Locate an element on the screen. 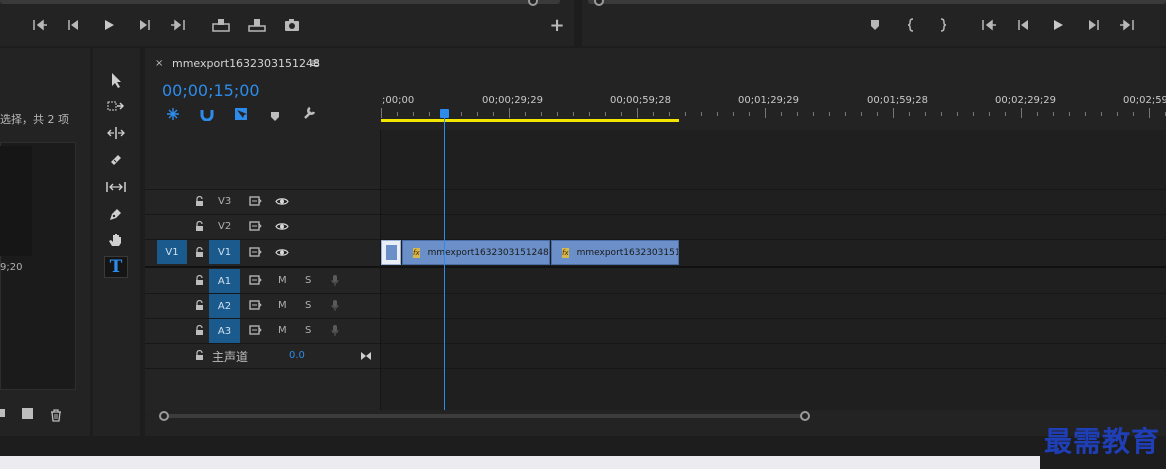  source-patch-v1: V1 is located at coordinates (172, 252).